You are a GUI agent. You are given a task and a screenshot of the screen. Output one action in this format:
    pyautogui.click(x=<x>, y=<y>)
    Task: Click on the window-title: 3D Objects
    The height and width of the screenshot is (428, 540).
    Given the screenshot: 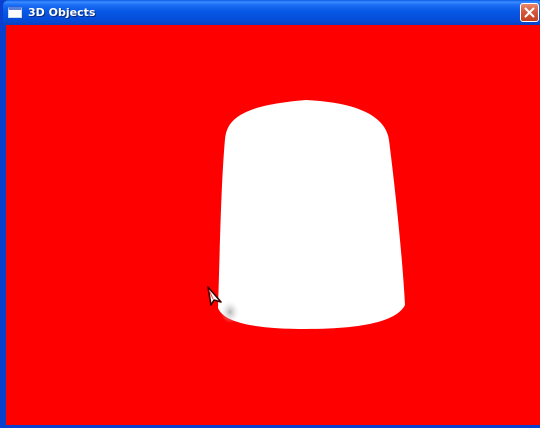 What is the action you would take?
    pyautogui.click(x=62, y=12)
    